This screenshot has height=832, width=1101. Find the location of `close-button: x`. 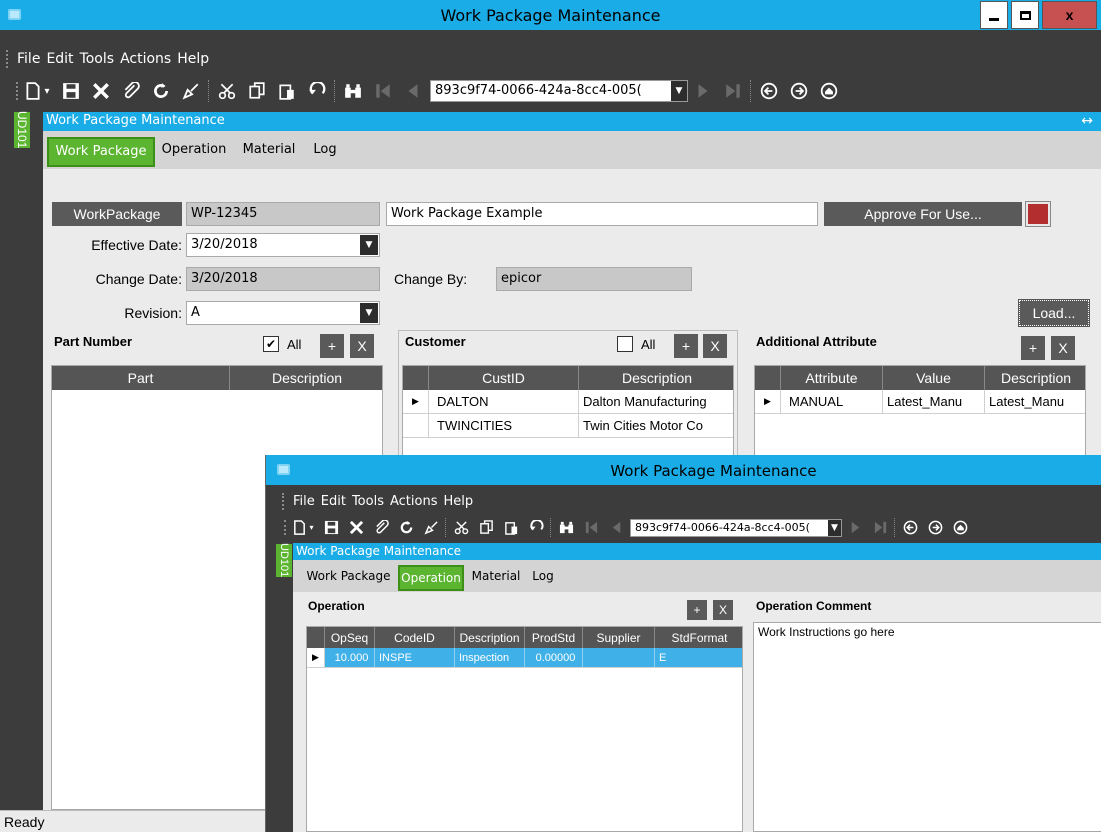

close-button: x is located at coordinates (1069, 15).